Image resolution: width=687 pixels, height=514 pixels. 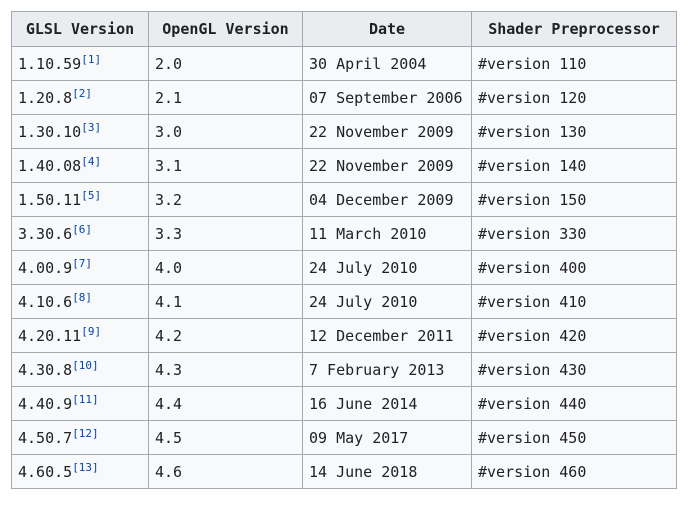 What do you see at coordinates (80, 63) in the screenshot?
I see `cell-glsl-version: 1.10.59[1]` at bounding box center [80, 63].